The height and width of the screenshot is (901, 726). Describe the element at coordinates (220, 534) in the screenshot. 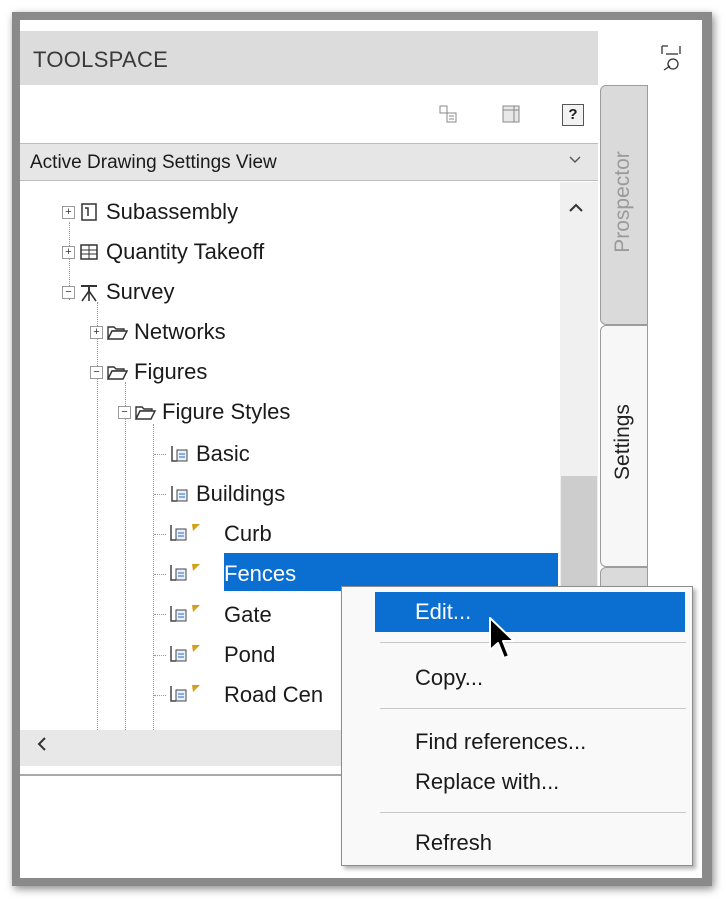

I see `tree-item-curb: Curb` at that location.